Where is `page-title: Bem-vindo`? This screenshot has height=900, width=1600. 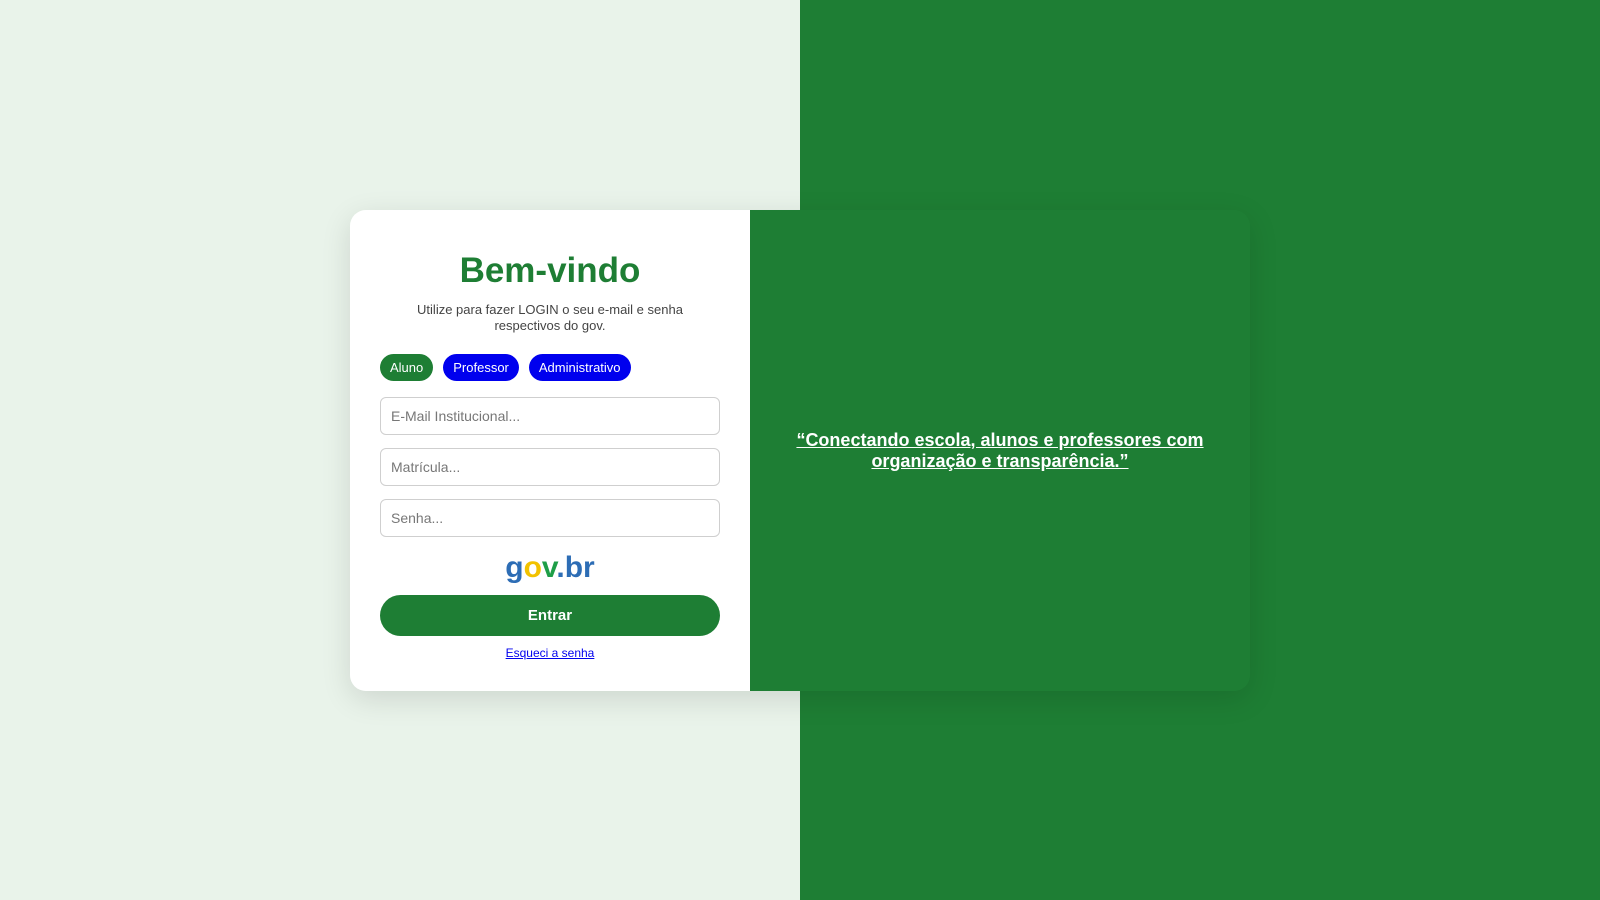
page-title: Bem-vindo is located at coordinates (550, 270).